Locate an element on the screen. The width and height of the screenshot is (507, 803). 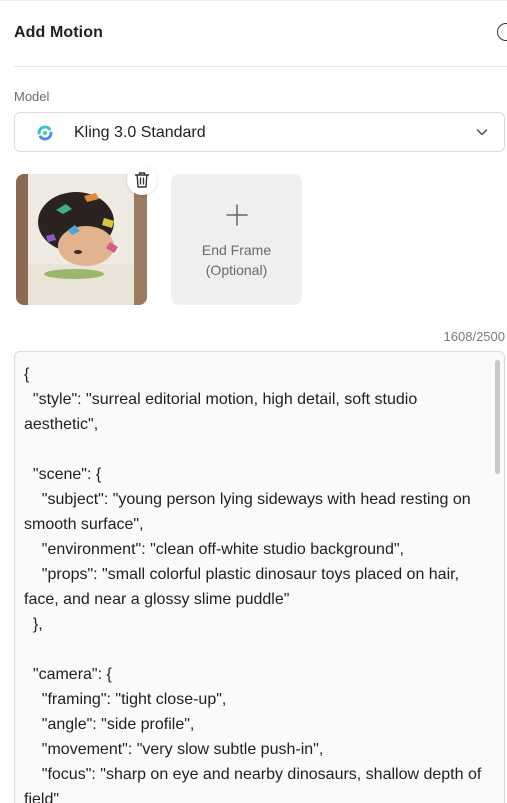
panel-header: Add Motion is located at coordinates (260, 33).